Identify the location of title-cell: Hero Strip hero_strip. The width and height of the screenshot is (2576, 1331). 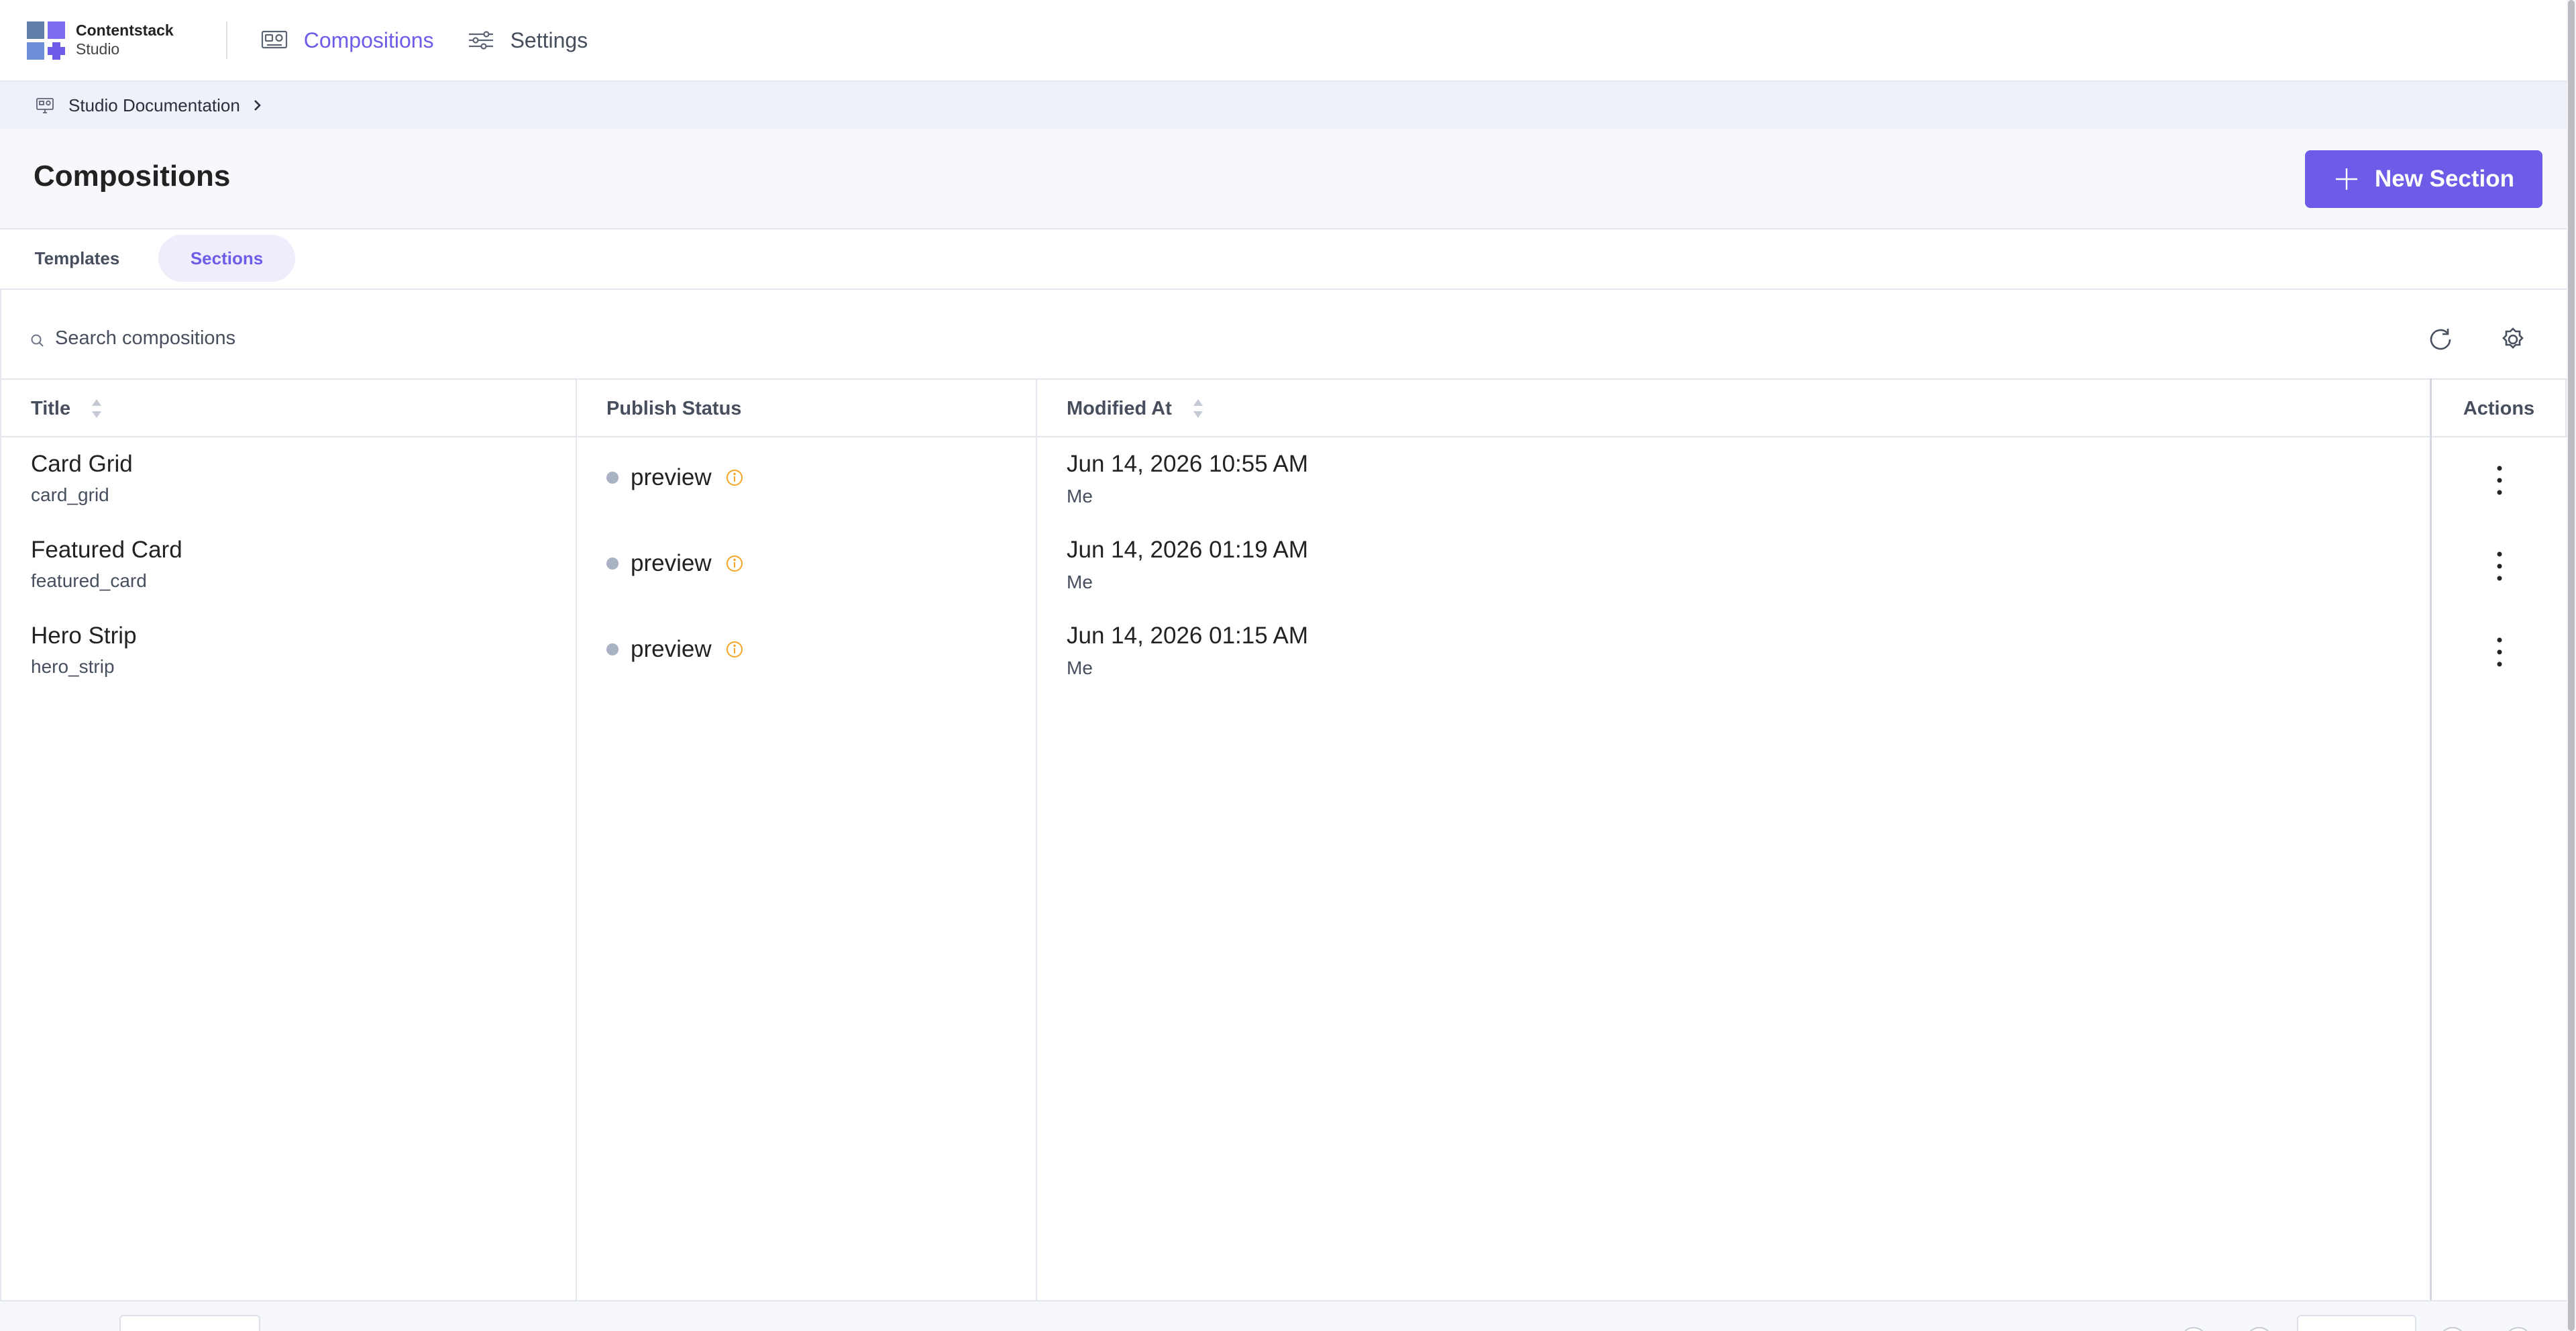
(84, 650).